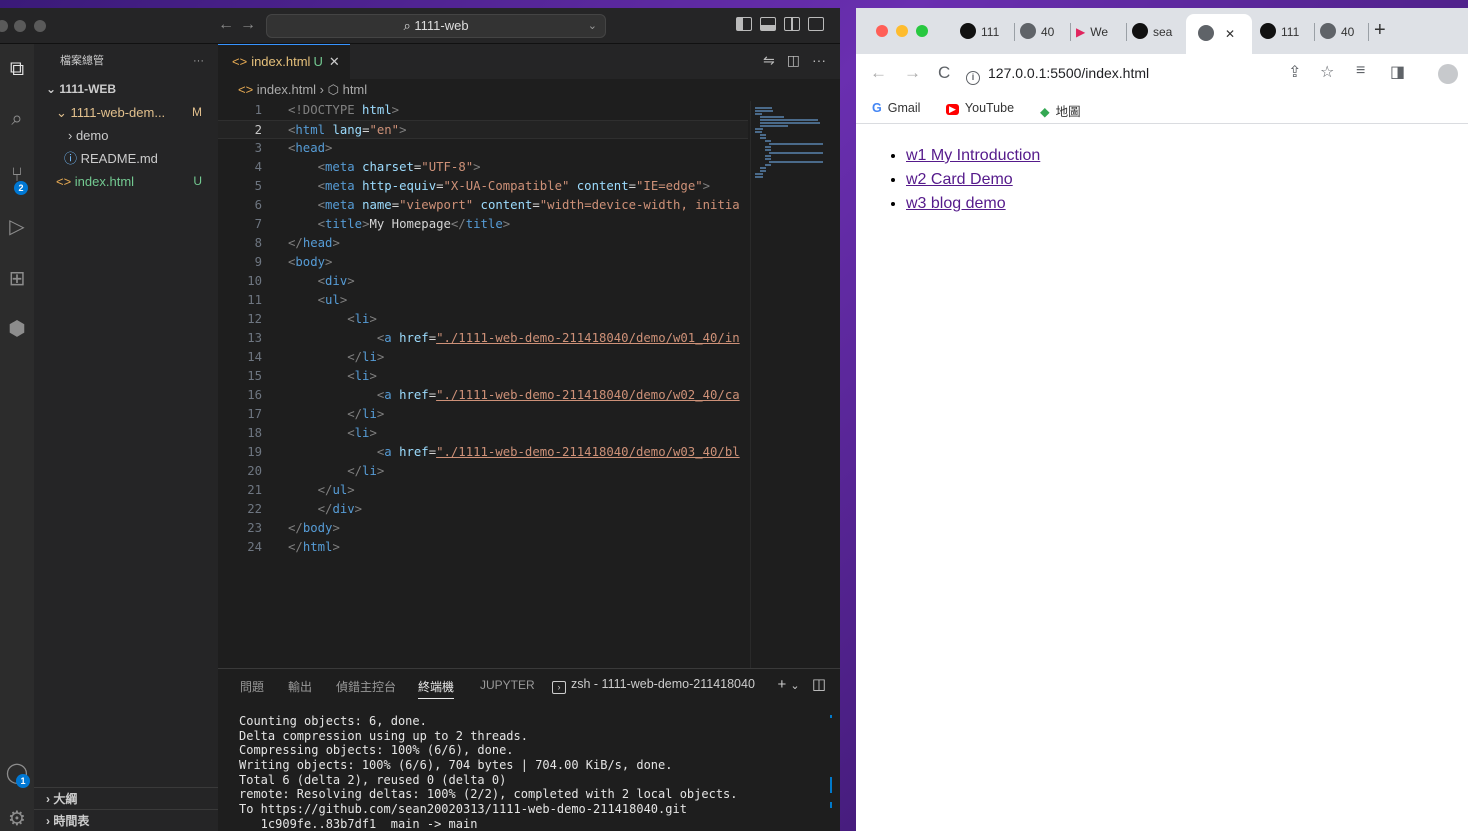 This screenshot has height=831, width=1468. Describe the element at coordinates (483, 300) in the screenshot. I see `code-line: 11 <ul>` at that location.